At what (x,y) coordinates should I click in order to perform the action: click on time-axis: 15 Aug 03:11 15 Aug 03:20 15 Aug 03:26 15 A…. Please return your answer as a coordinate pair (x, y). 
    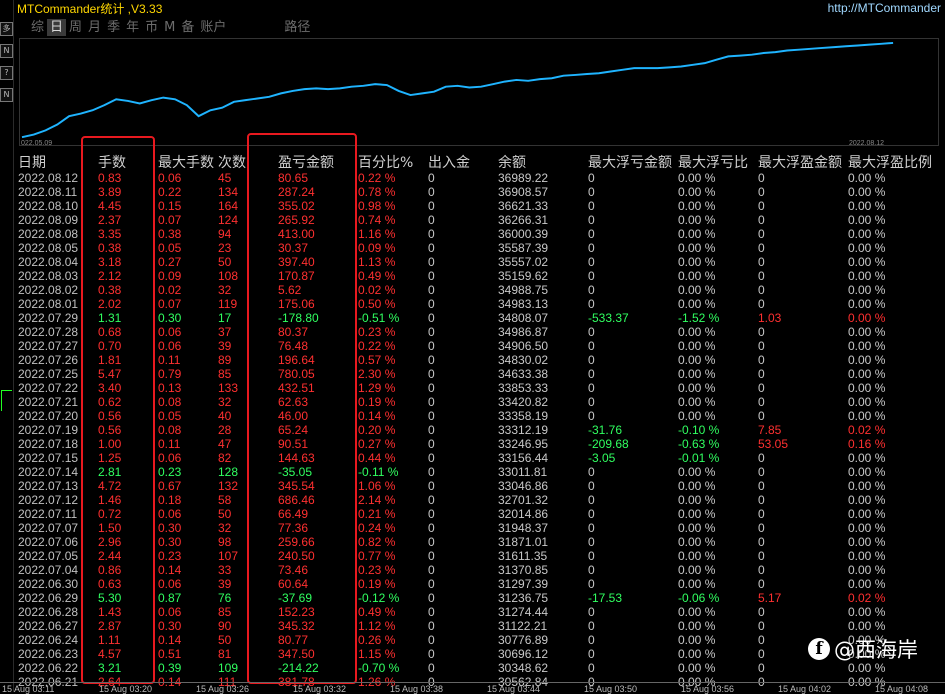
    Looking at the image, I should click on (472, 688).